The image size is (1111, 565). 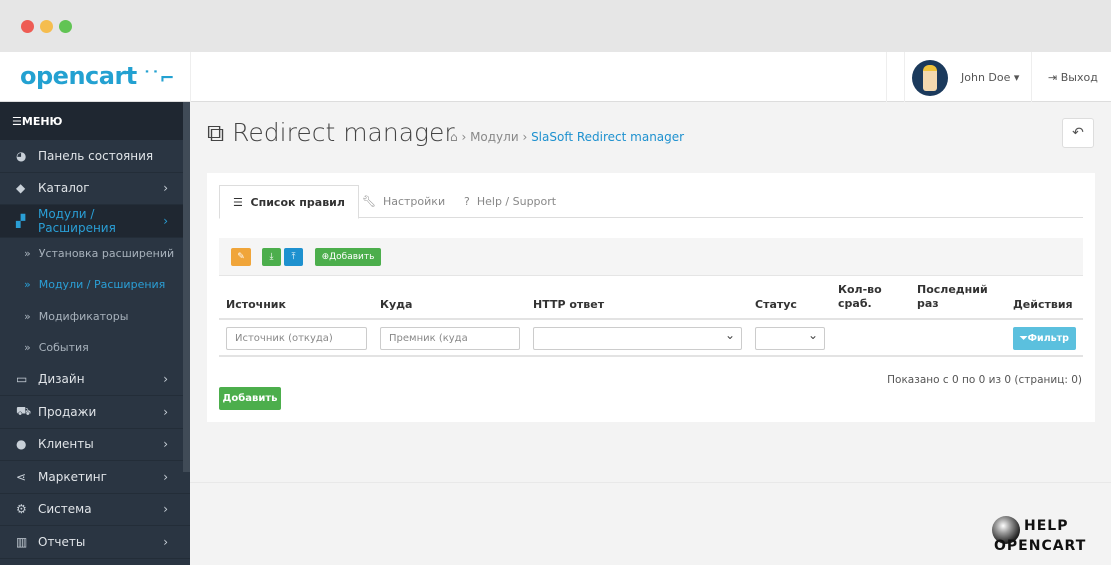 I want to click on sidebar-subitem-label: Установка расширений, so click(x=106, y=253).